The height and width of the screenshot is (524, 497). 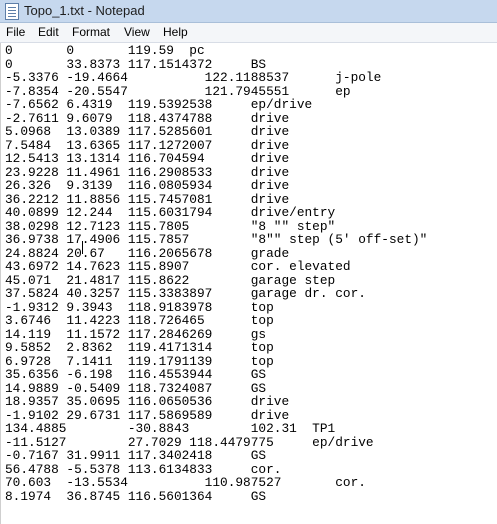 What do you see at coordinates (193, 77) in the screenshot?
I see `text-line: -5.3376 -19.4664 122.1188537 j-pole` at bounding box center [193, 77].